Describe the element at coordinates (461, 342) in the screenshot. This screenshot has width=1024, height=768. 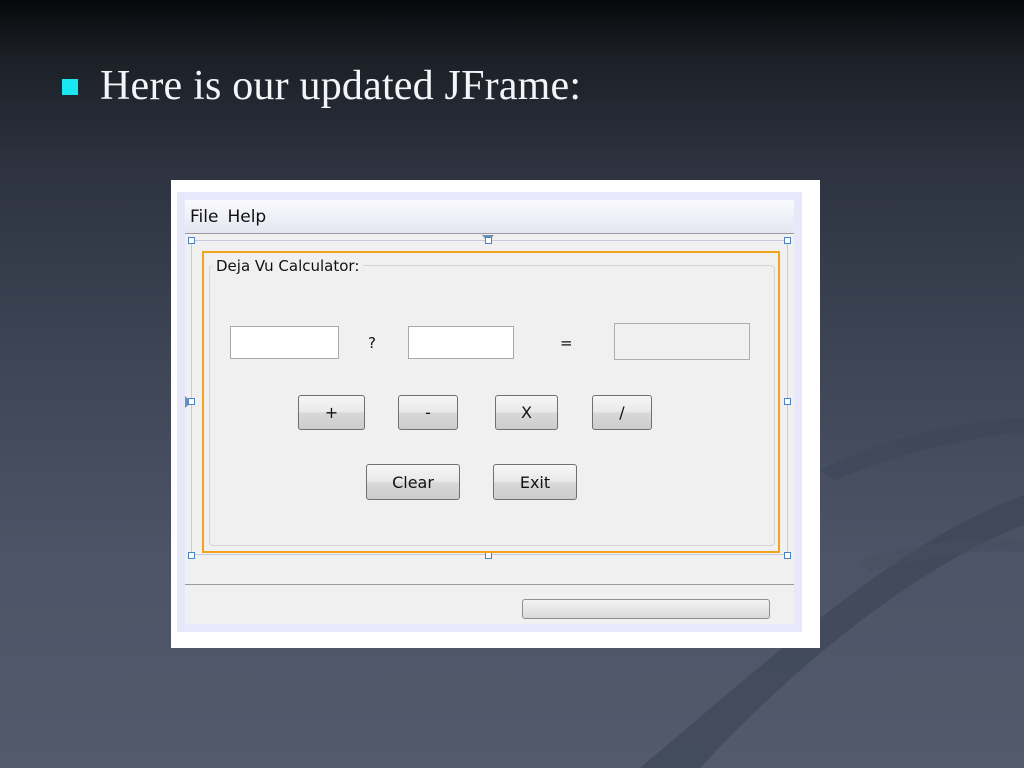
I see `operand2-field` at that location.